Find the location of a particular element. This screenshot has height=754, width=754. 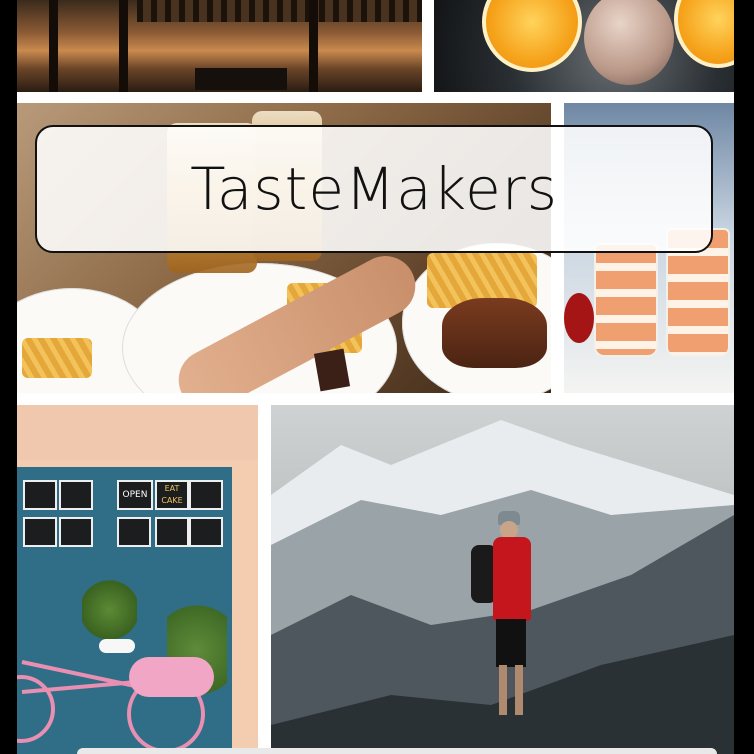

pier-sunset-photo is located at coordinates (219, 46).